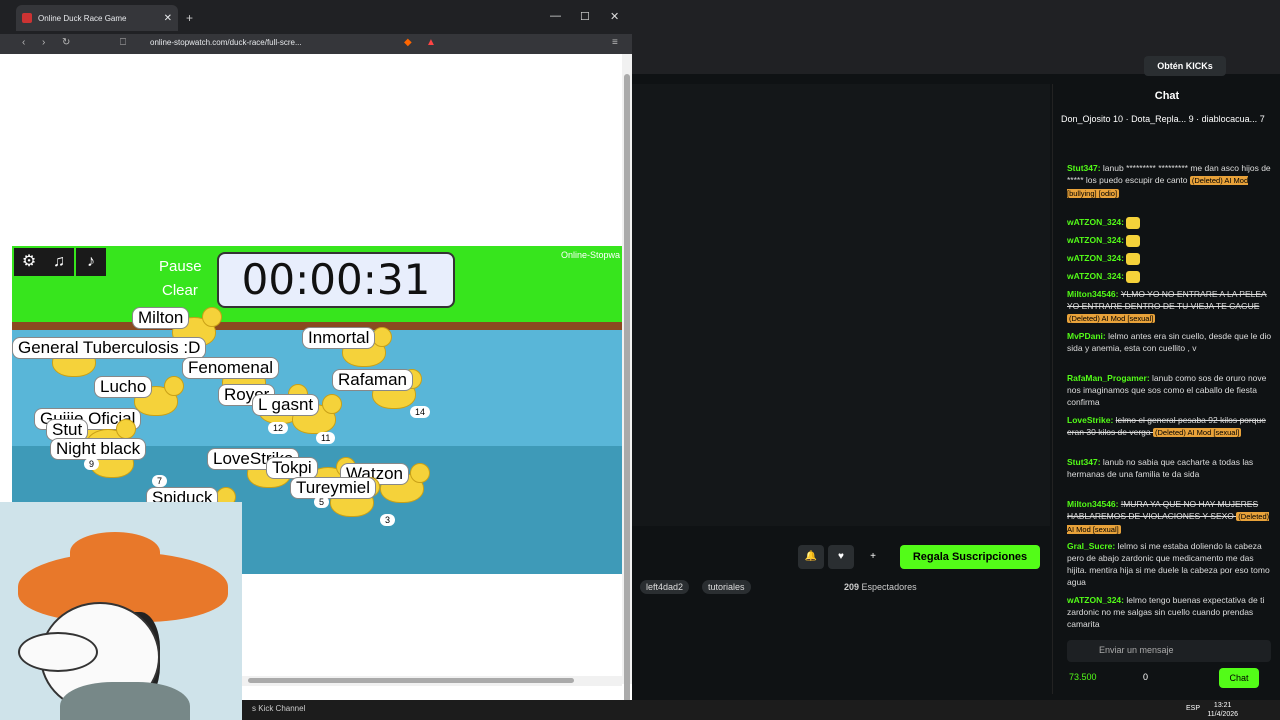 This screenshot has height=720, width=1280. I want to click on forward-icon: ›, so click(43, 42).